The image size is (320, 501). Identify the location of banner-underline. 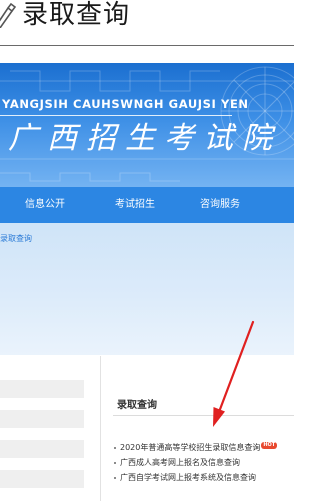
(116, 115).